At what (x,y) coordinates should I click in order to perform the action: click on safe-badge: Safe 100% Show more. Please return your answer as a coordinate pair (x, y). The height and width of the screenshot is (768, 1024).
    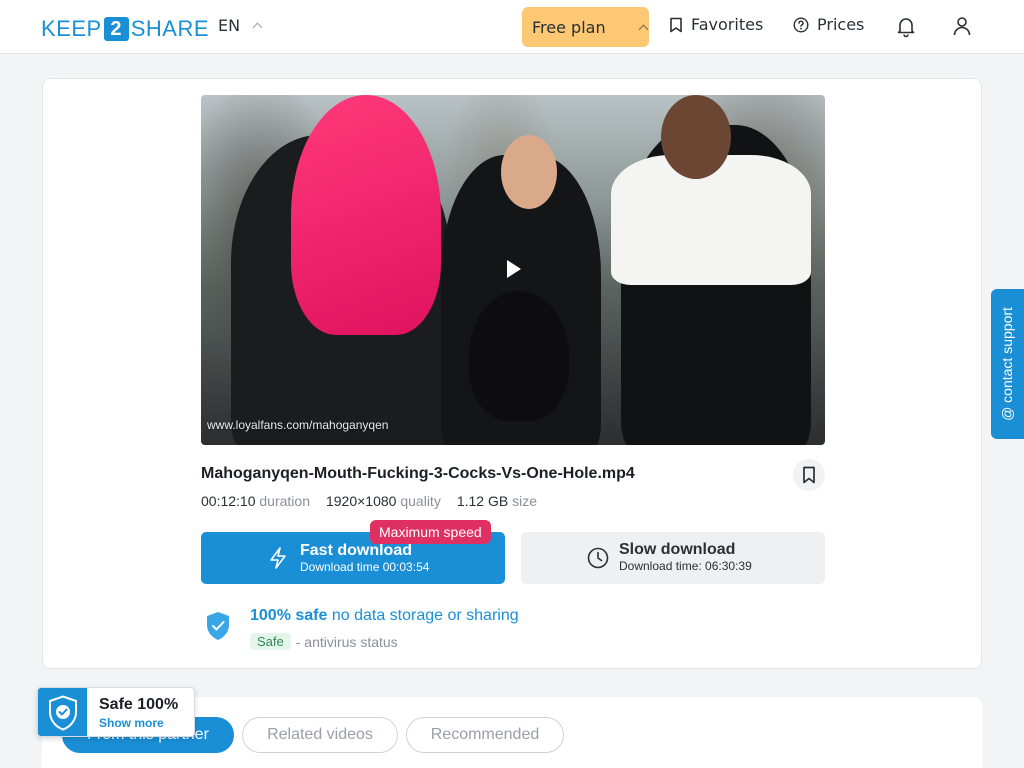
    Looking at the image, I should click on (116, 712).